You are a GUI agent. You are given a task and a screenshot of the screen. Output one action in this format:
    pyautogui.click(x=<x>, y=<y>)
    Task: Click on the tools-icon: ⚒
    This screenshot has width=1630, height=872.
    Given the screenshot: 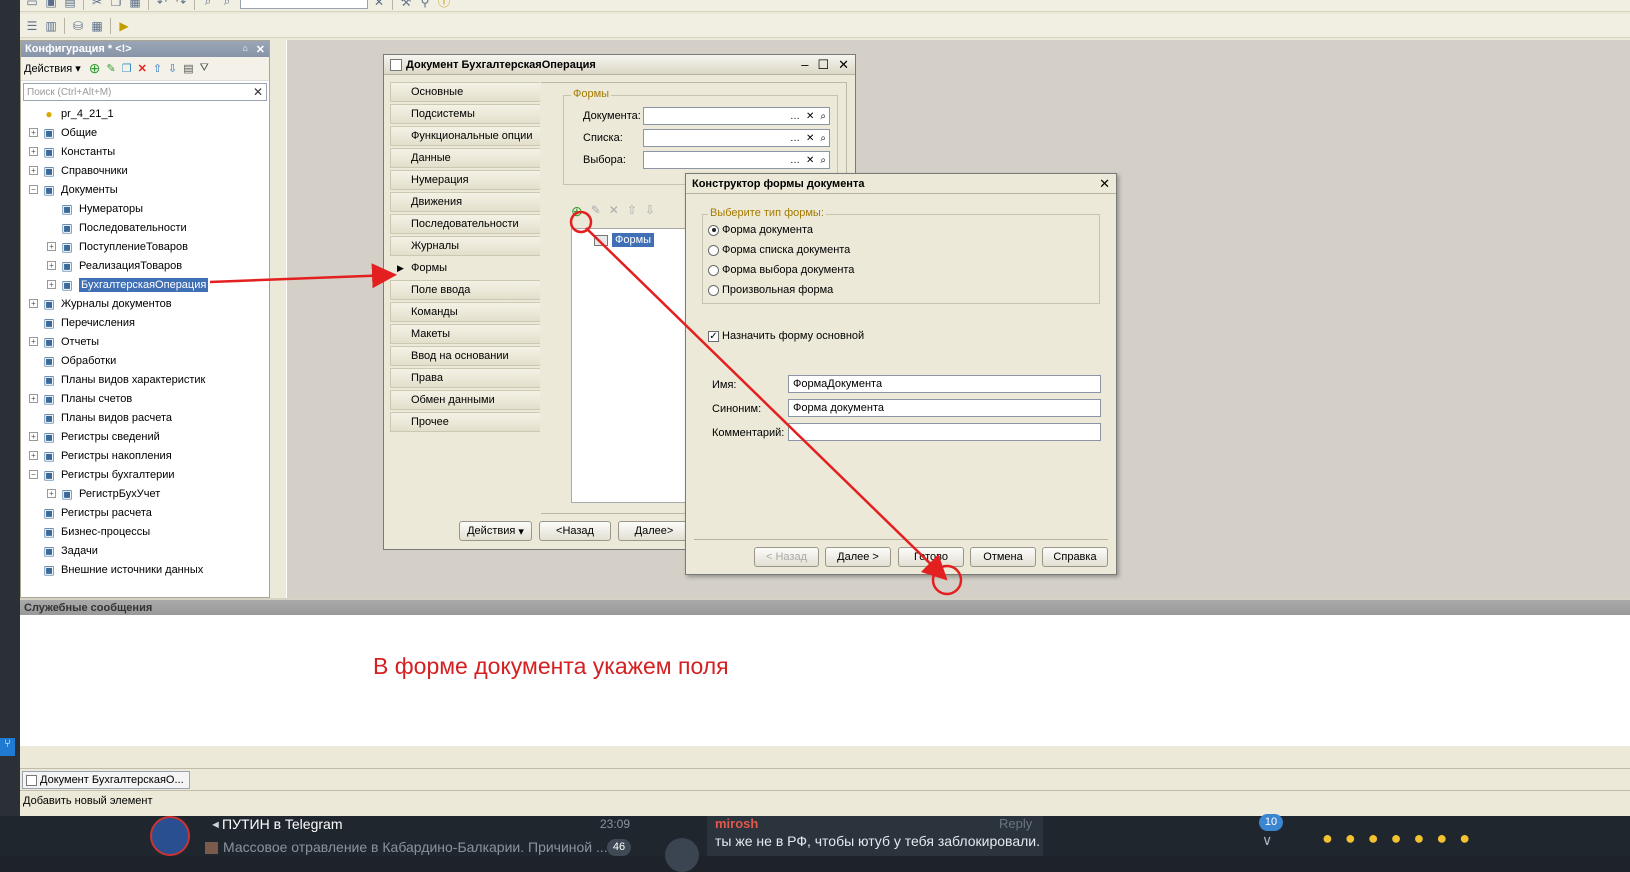 What is the action you would take?
    pyautogui.click(x=406, y=5)
    